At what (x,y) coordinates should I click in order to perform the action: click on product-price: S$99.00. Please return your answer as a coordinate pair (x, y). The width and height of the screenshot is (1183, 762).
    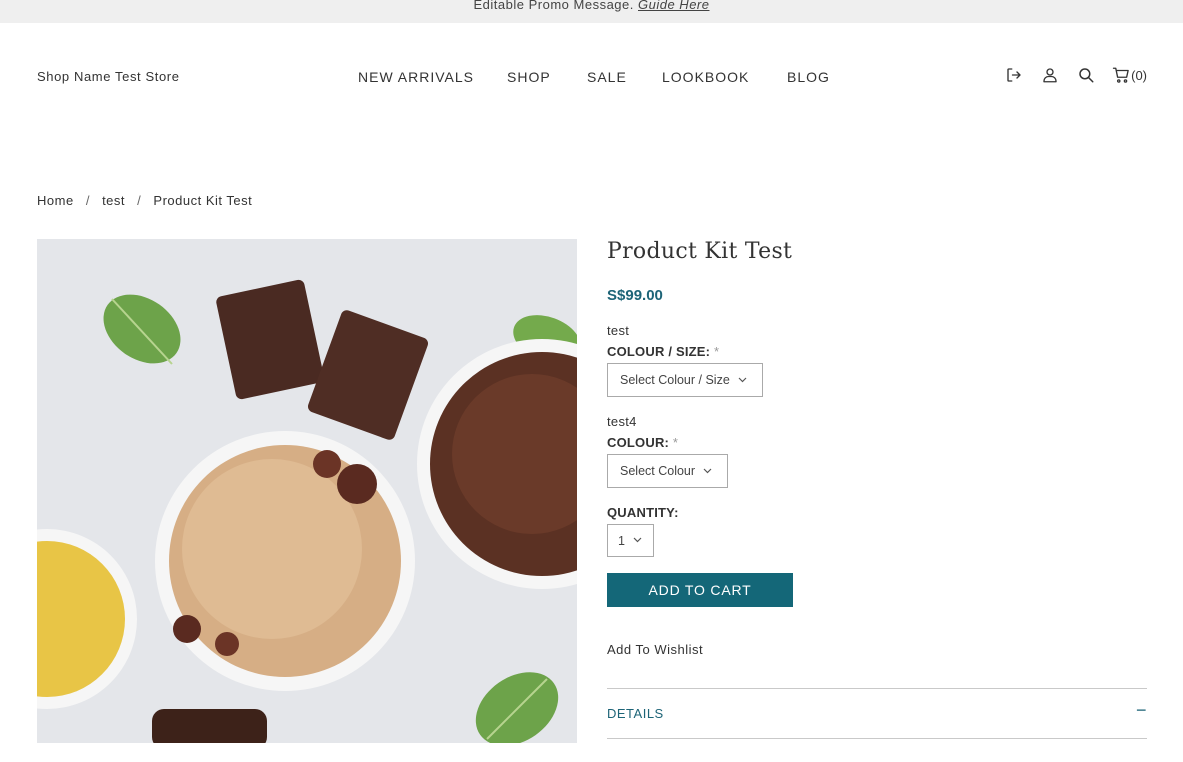
    Looking at the image, I should click on (635, 295).